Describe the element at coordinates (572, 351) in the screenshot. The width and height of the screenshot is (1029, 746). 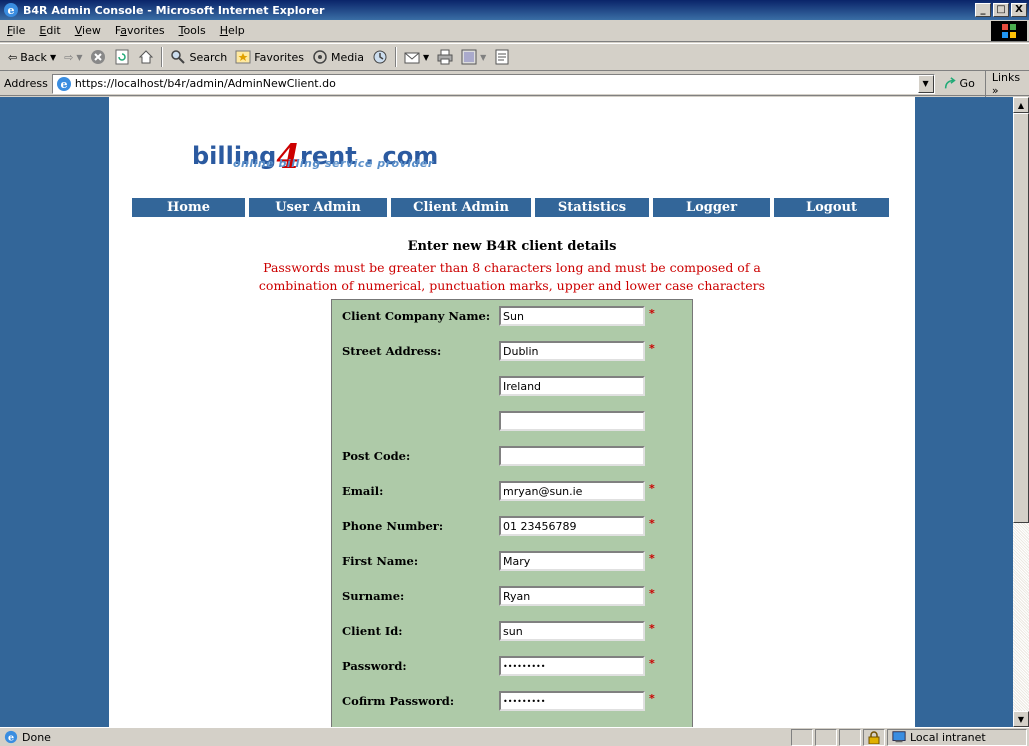
I see `street-address-input-1: Dublin` at that location.